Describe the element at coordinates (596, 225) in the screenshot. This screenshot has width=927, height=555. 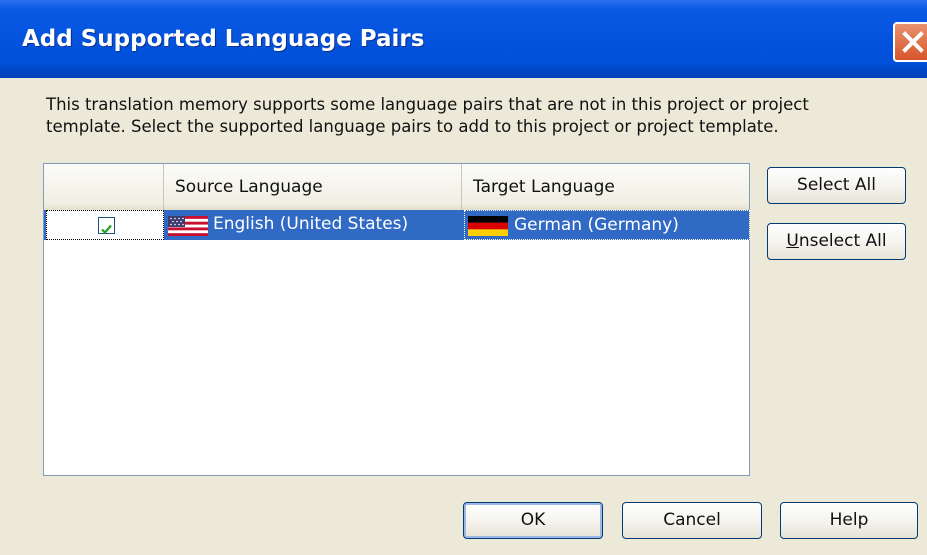
I see `target-language-label: German (Germany)` at that location.